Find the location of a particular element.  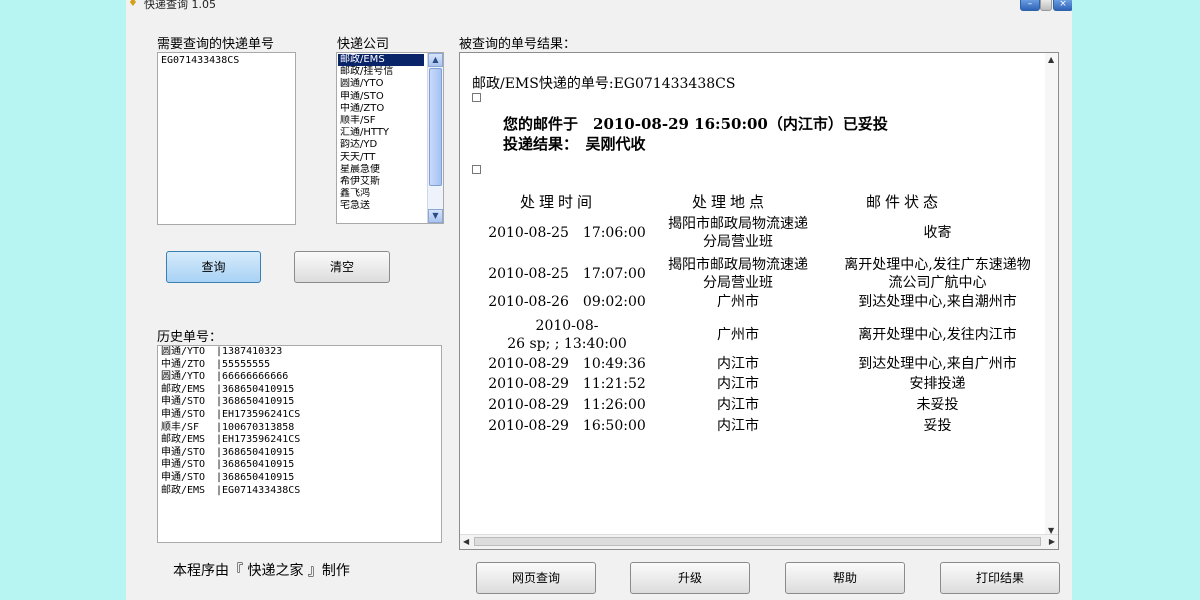

history-row: 顺丰/SF |100670313858 is located at coordinates (299, 428).